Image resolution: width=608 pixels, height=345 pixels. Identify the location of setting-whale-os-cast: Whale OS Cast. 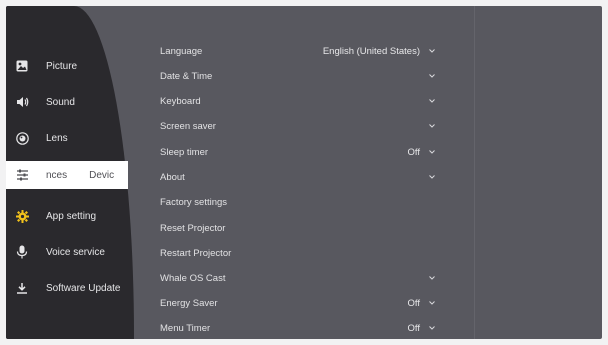
(298, 278).